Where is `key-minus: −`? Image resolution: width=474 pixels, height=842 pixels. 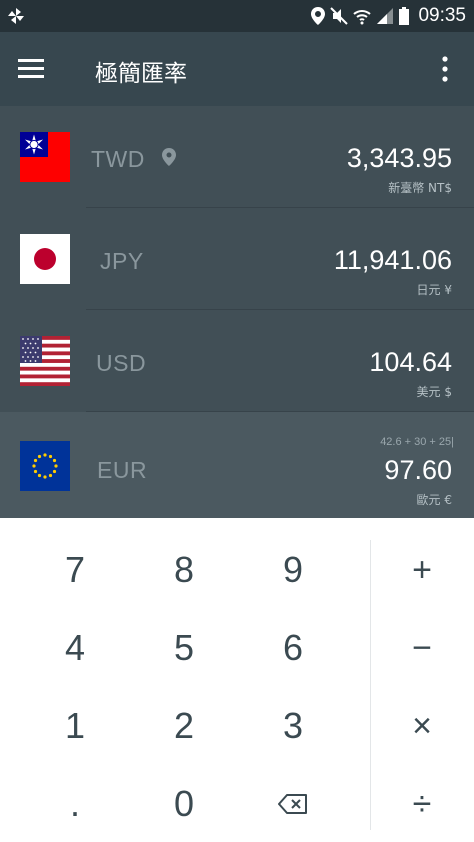
key-minus: − is located at coordinates (421, 648).